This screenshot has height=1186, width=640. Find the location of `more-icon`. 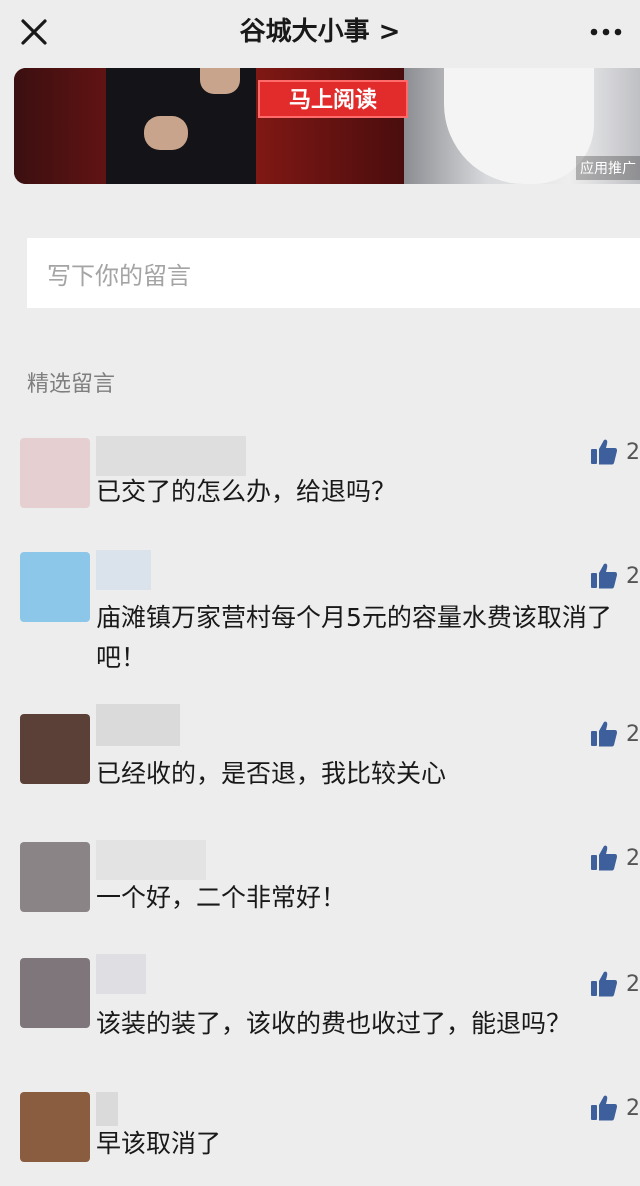

more-icon is located at coordinates (606, 32).